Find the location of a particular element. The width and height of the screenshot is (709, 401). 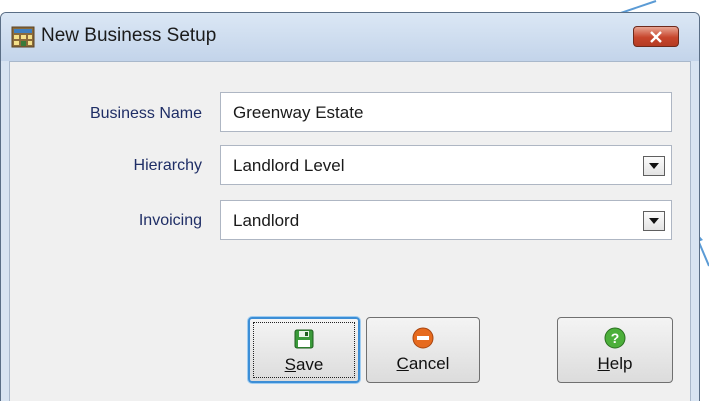

hierarchy-label: Hierarchy is located at coordinates (167, 165).